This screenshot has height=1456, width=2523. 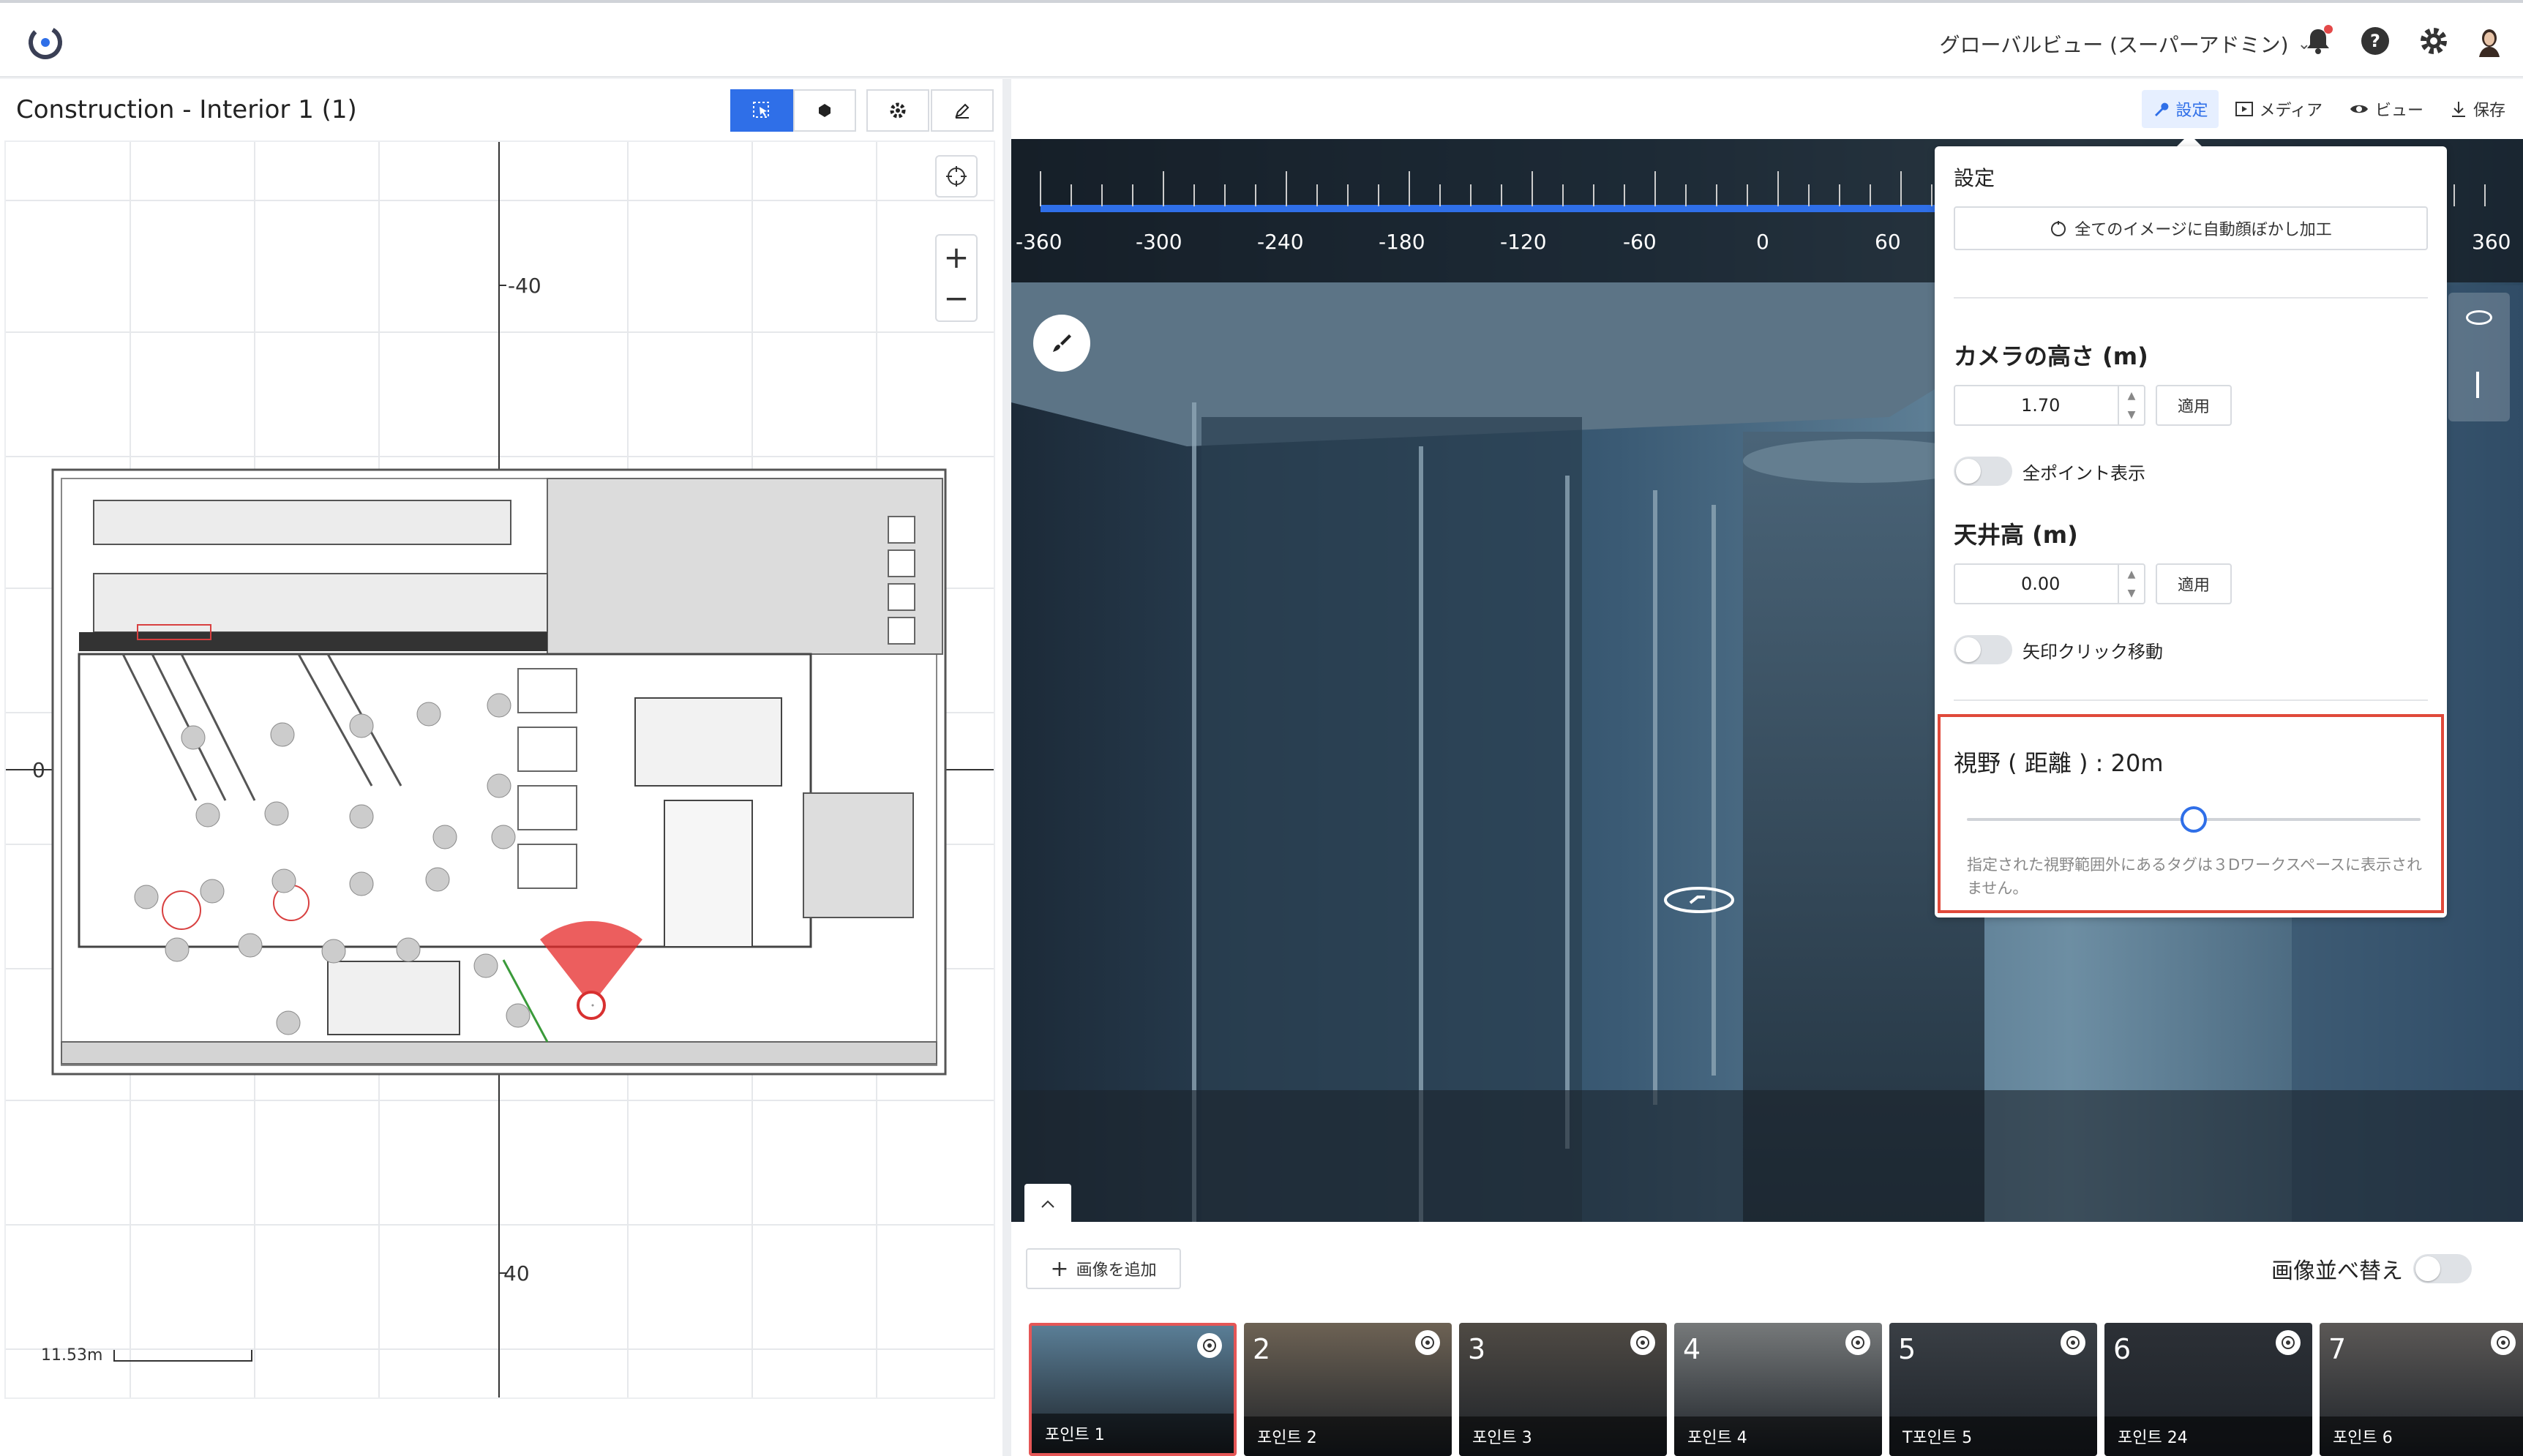 I want to click on viewer-toolbar: 設定 メディア ビュー 保存, so click(x=2332, y=109).